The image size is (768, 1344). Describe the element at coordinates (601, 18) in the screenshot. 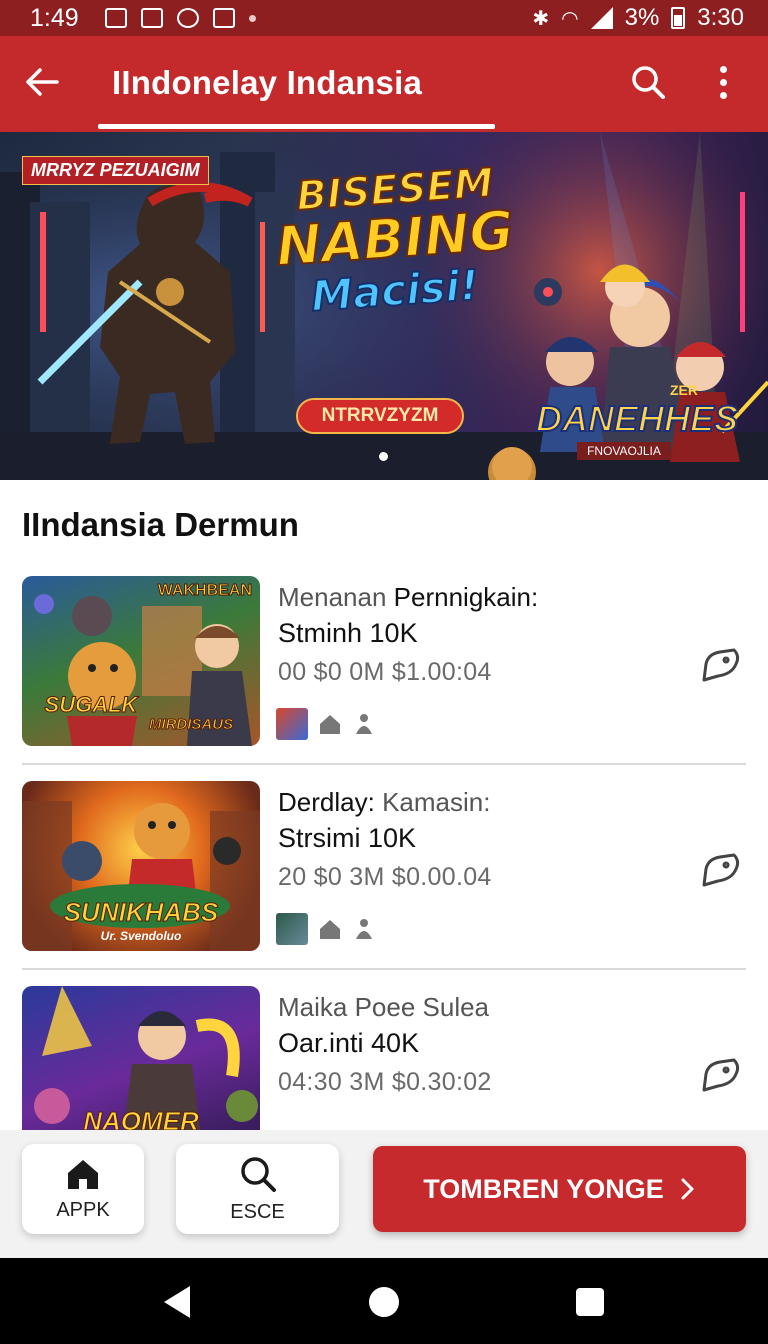

I see `signal-icon` at that location.